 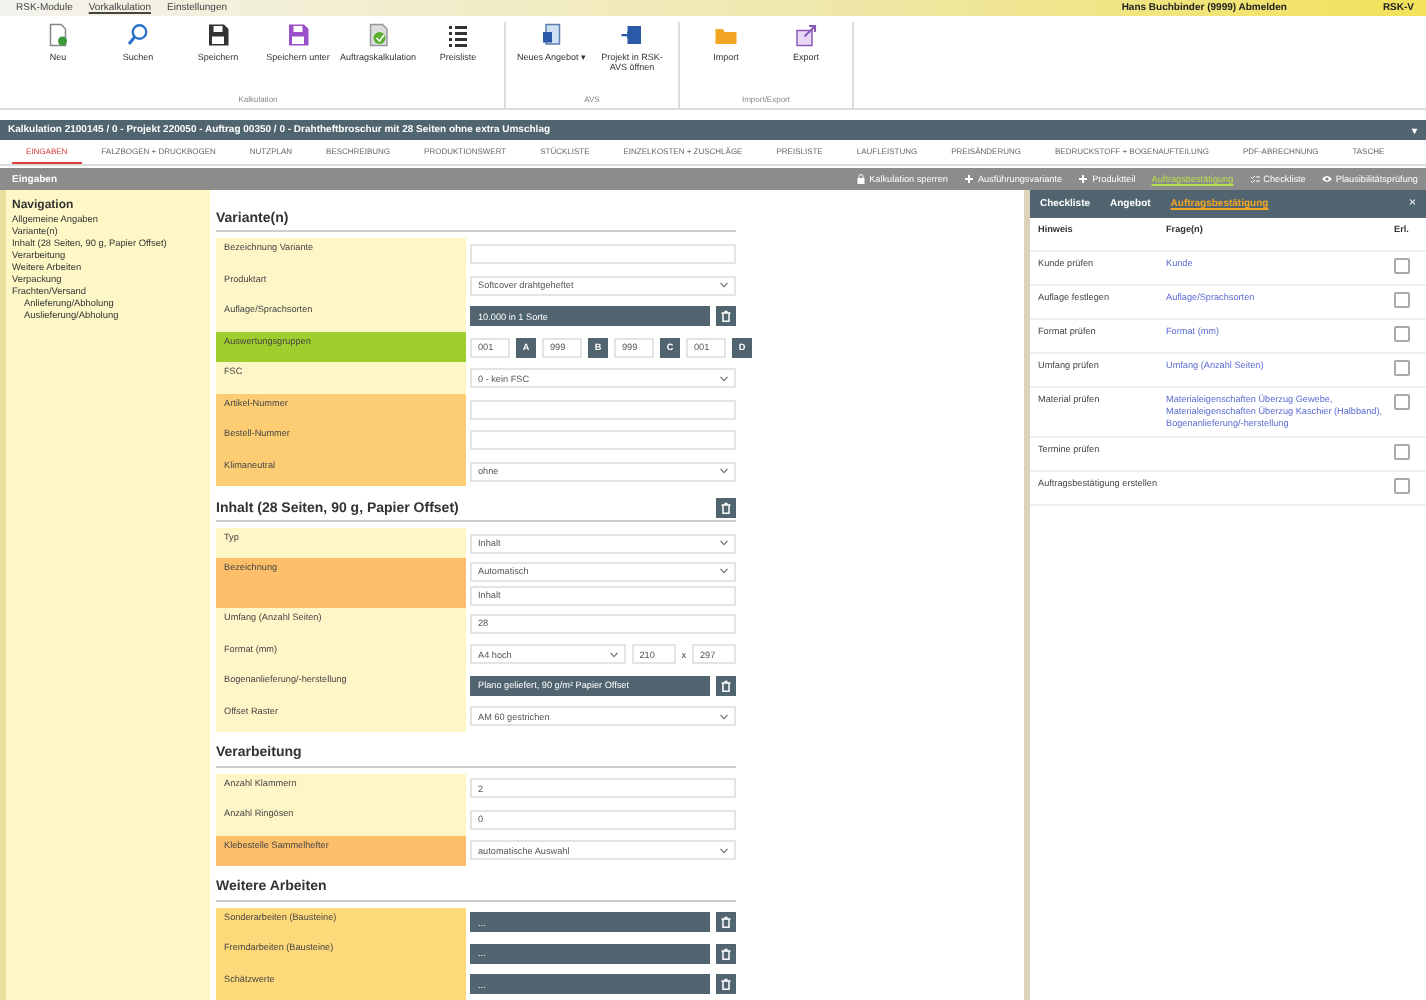 I want to click on new-document-icon, so click(x=58, y=35).